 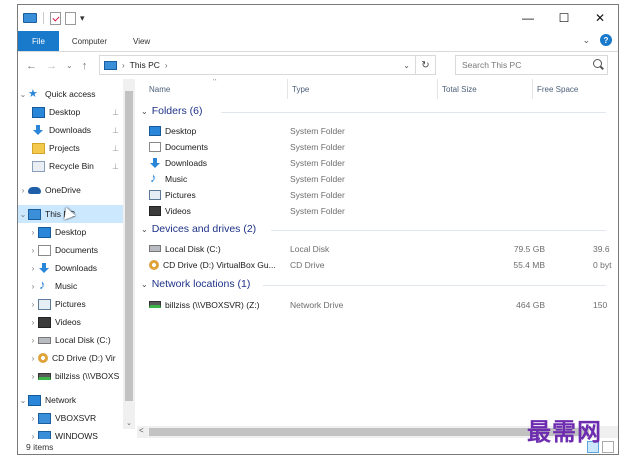 What do you see at coordinates (377, 178) in the screenshot?
I see `list-item: Music System Folder` at bounding box center [377, 178].